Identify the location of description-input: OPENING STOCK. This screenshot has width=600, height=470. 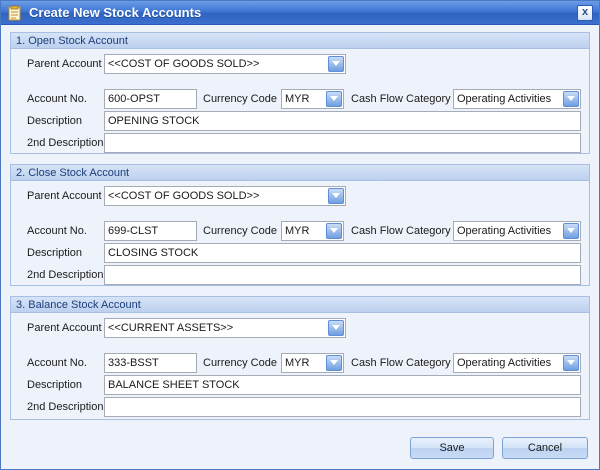
(342, 121).